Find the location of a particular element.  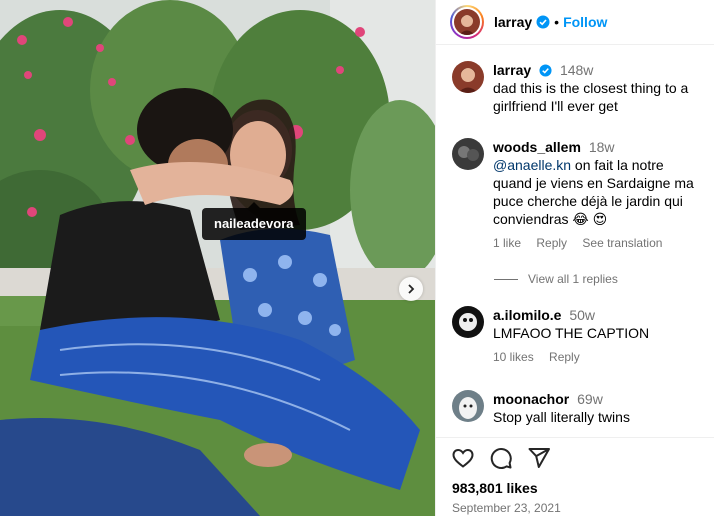

post-header: larray • Follow is located at coordinates (575, 22).